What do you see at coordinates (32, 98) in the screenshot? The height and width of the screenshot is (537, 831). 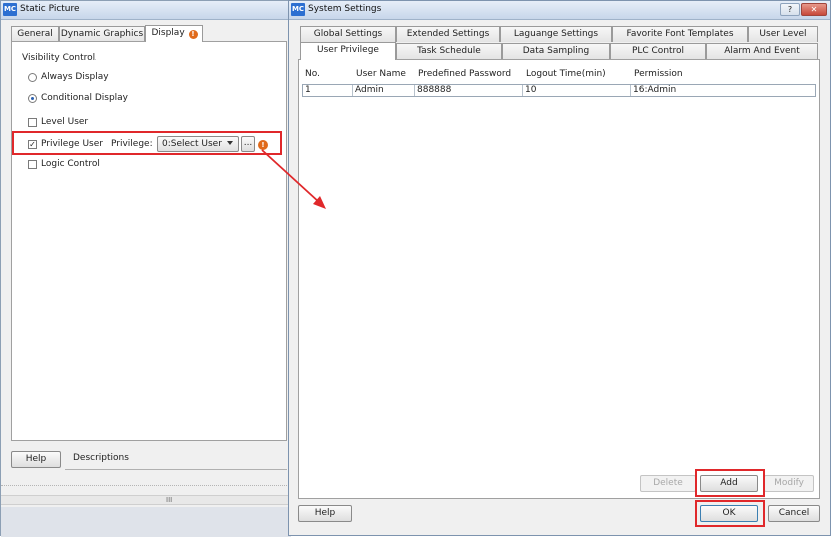 I see `conditional-display-radio` at bounding box center [32, 98].